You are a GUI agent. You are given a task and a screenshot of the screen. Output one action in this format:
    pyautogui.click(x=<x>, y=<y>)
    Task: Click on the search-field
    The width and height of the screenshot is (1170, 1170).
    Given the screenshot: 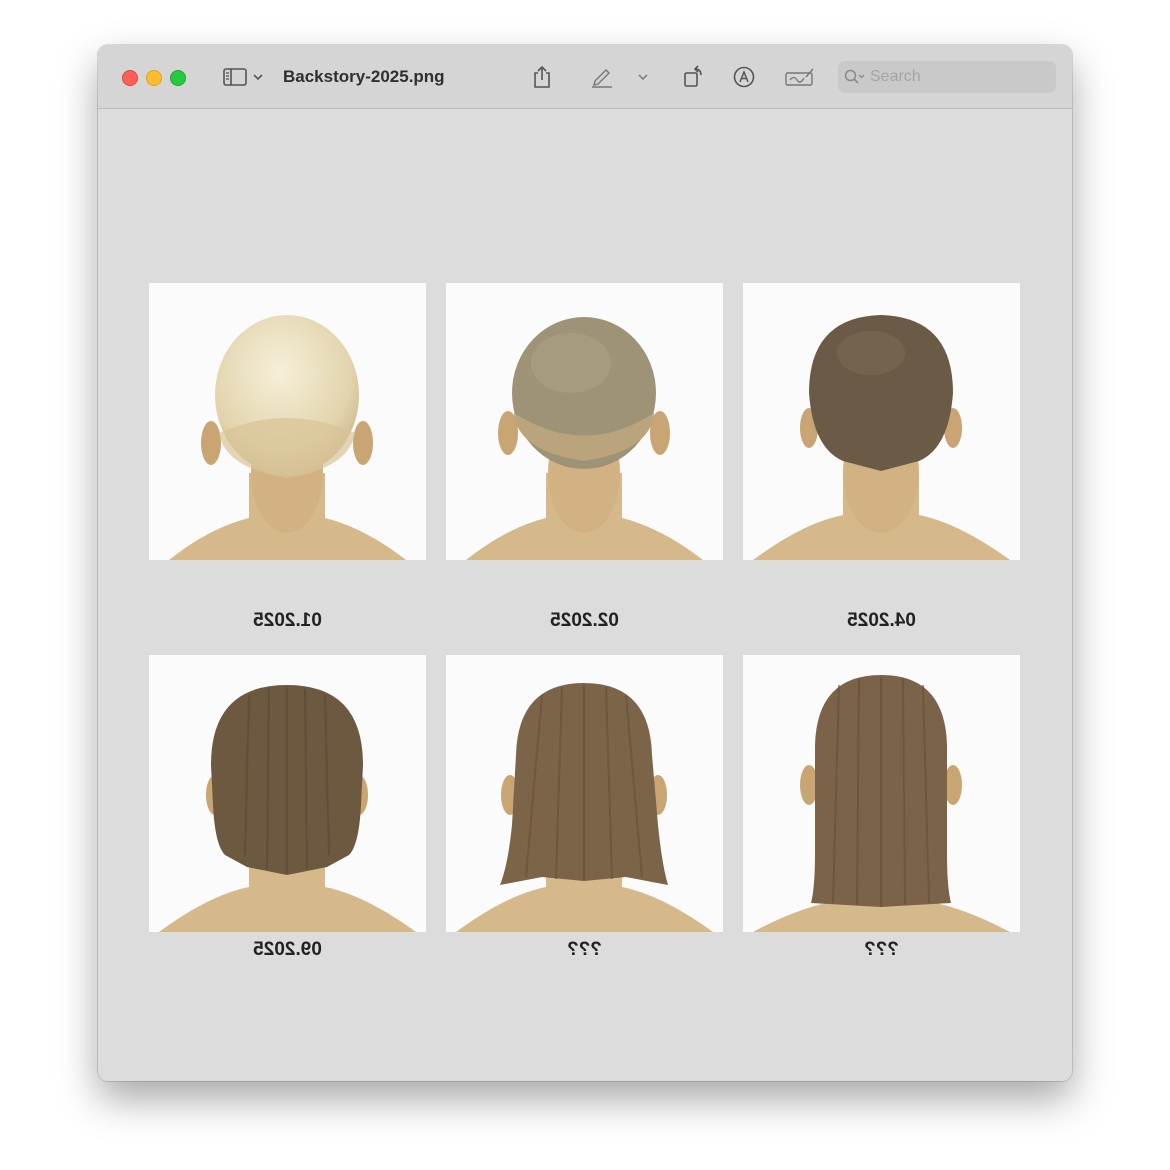 What is the action you would take?
    pyautogui.click(x=947, y=77)
    